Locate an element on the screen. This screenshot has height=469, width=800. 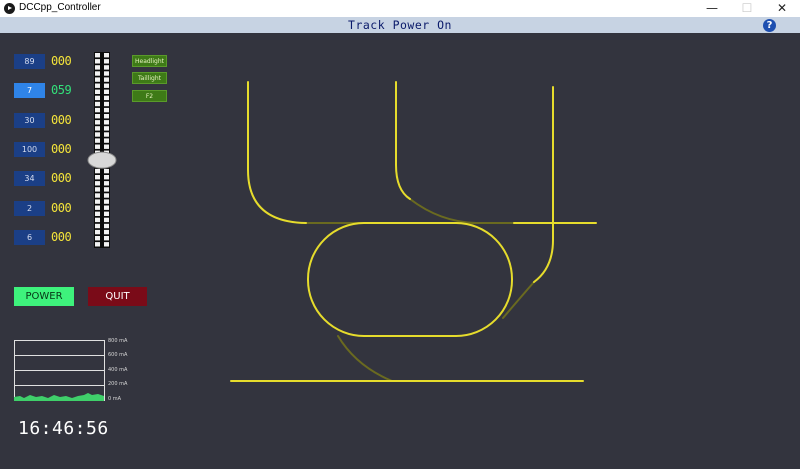
track-segment-middle-spur is located at coordinates (403, 140).